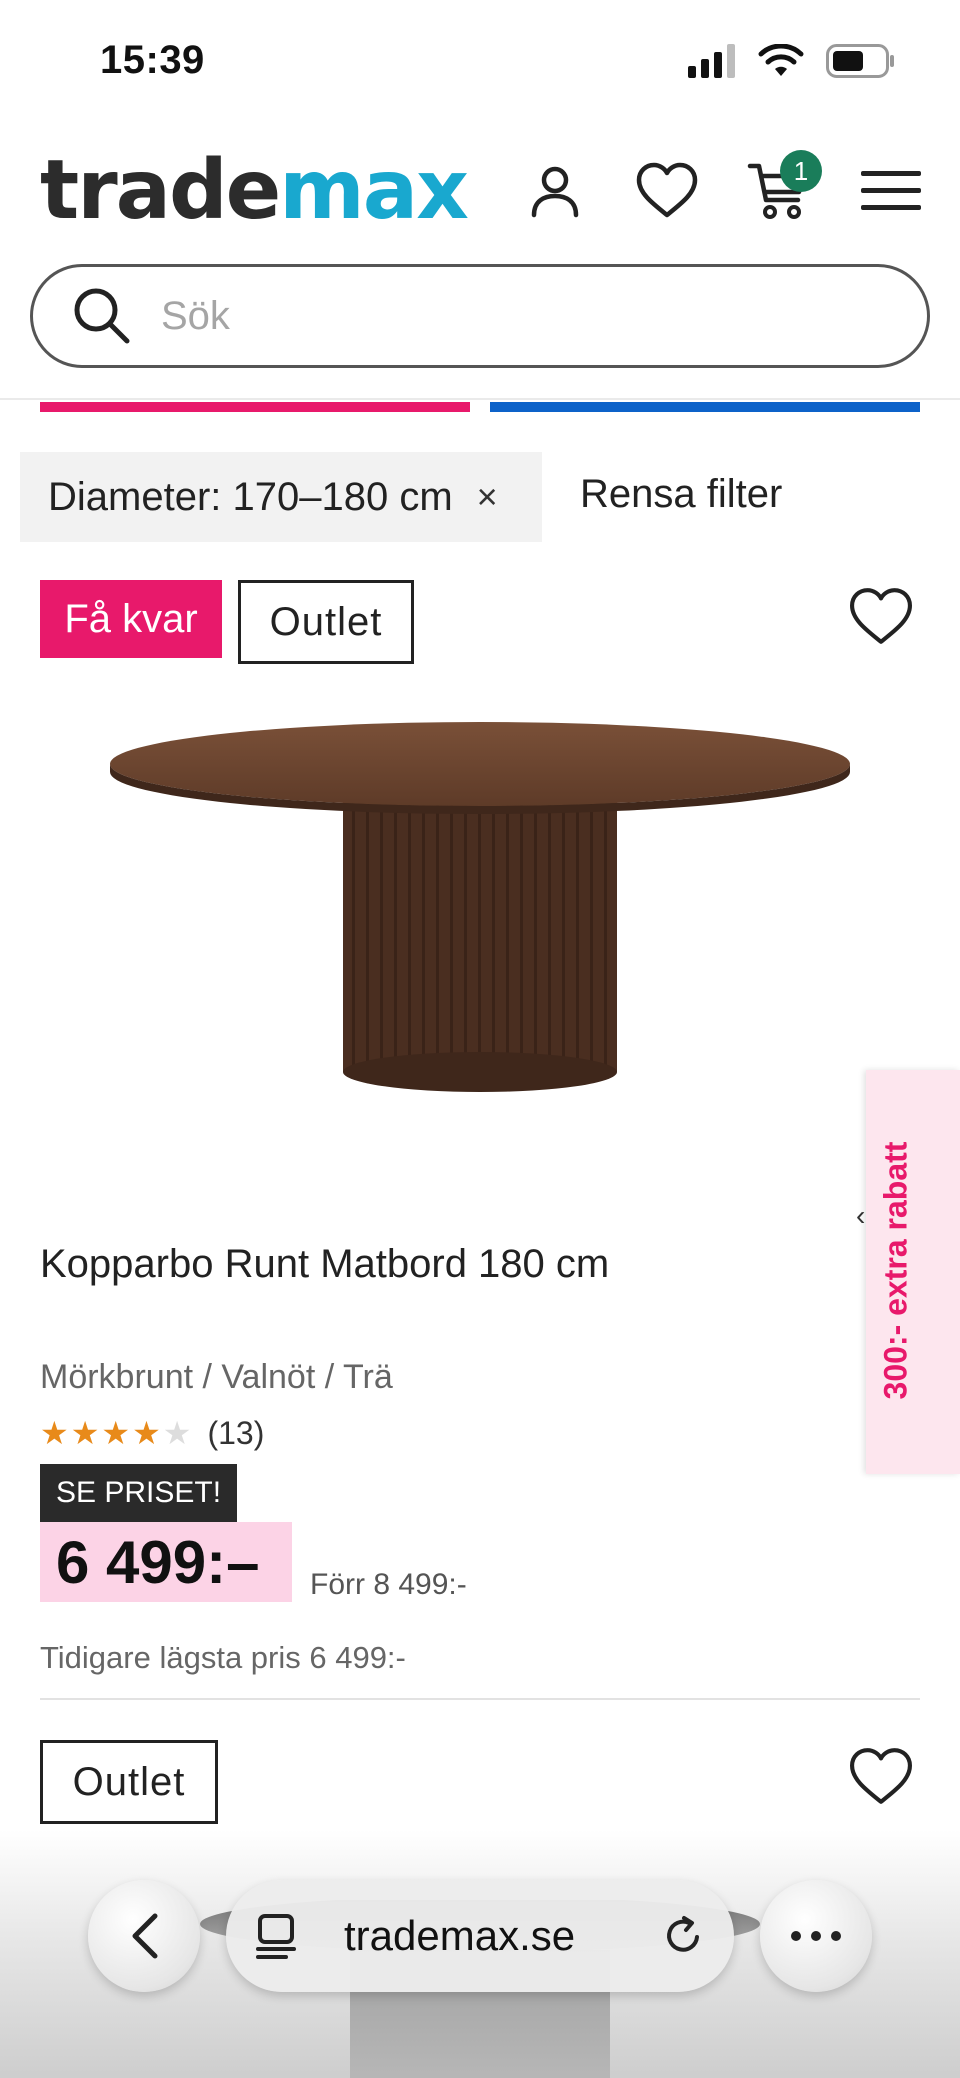  Describe the element at coordinates (801, 171) in the screenshot. I see `cart-count-badge: 1` at that location.